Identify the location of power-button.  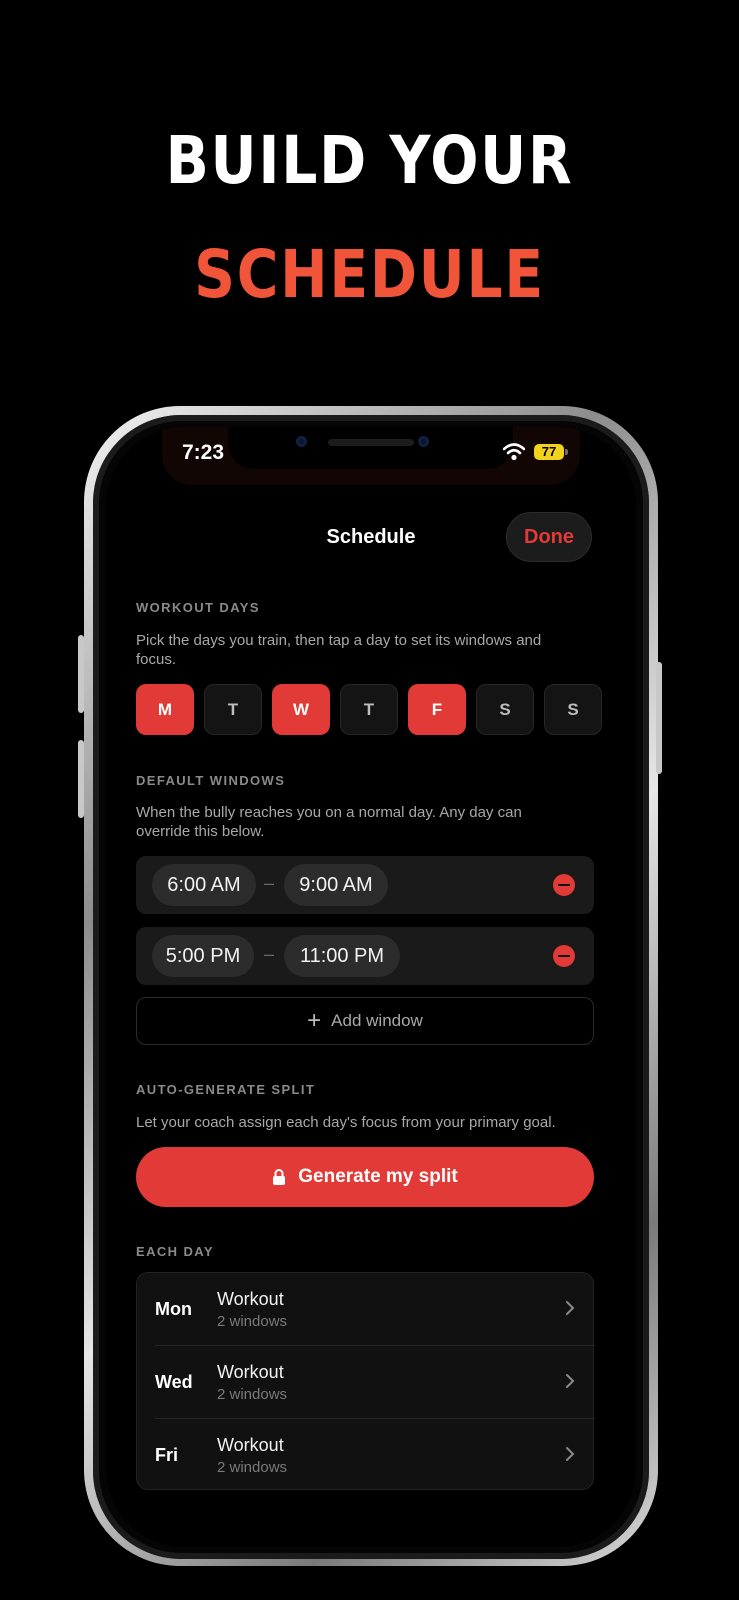
(659, 718).